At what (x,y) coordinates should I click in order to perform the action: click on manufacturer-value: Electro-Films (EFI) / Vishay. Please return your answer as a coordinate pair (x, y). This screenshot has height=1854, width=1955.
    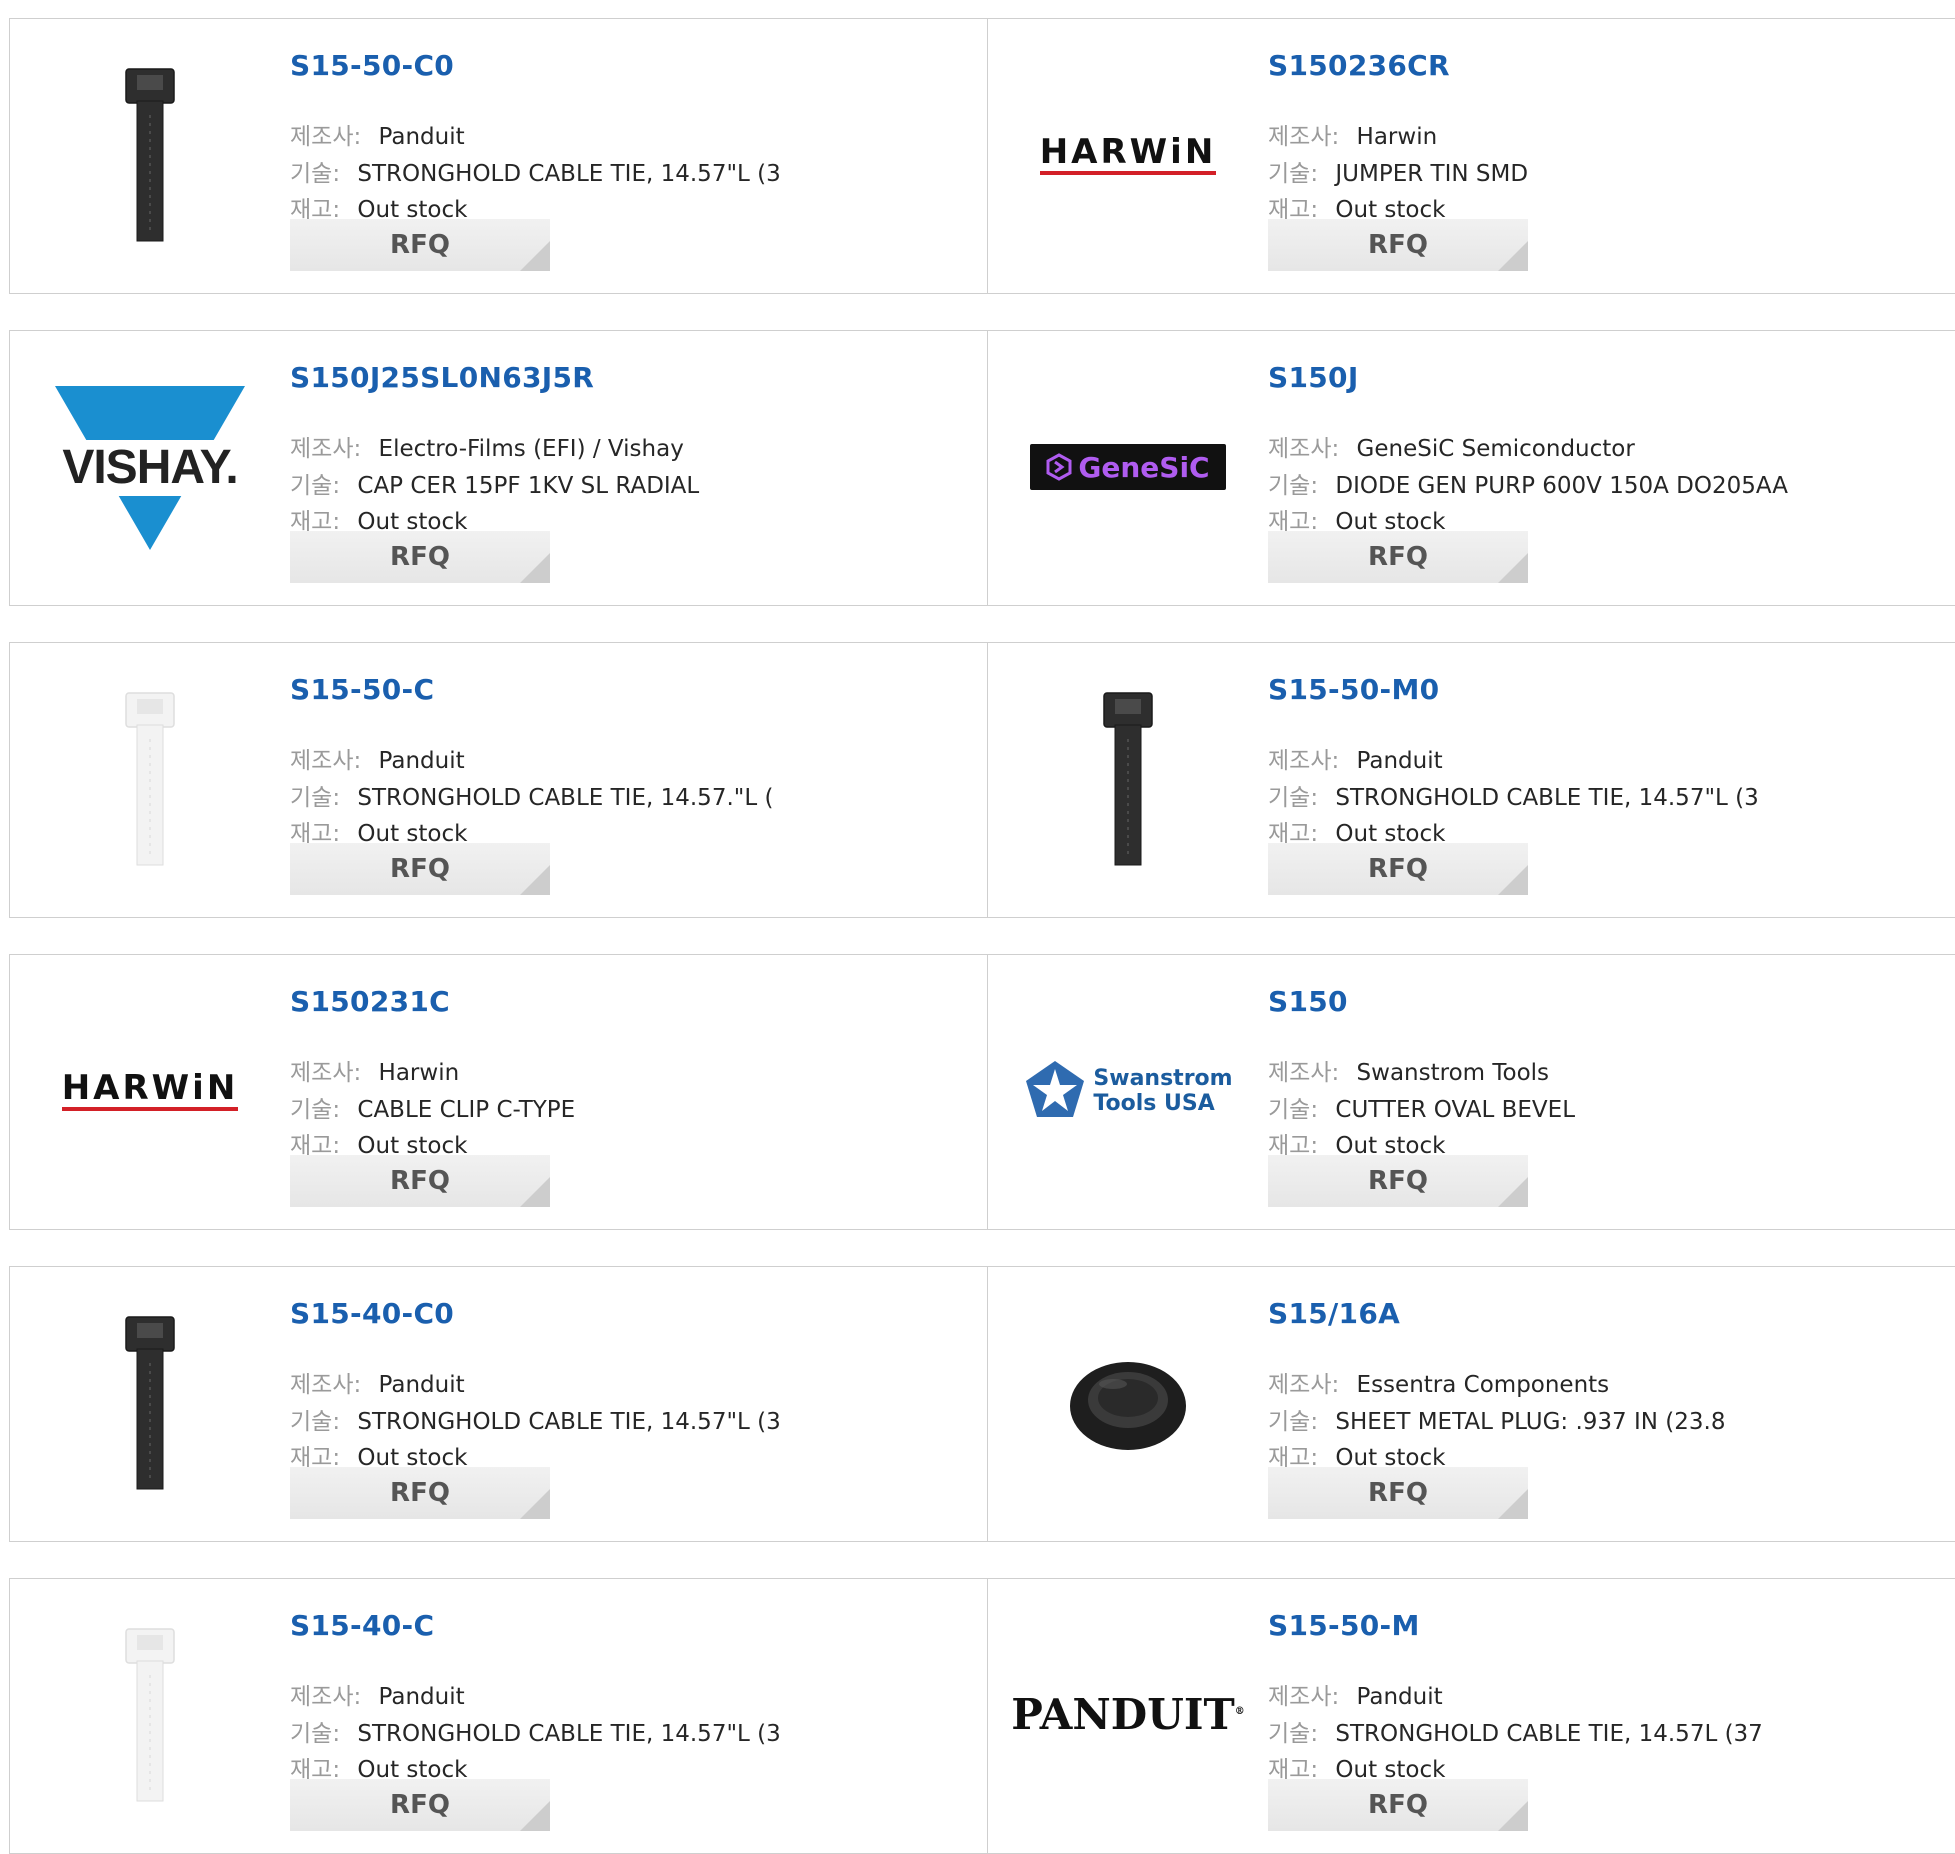
    Looking at the image, I should click on (531, 449).